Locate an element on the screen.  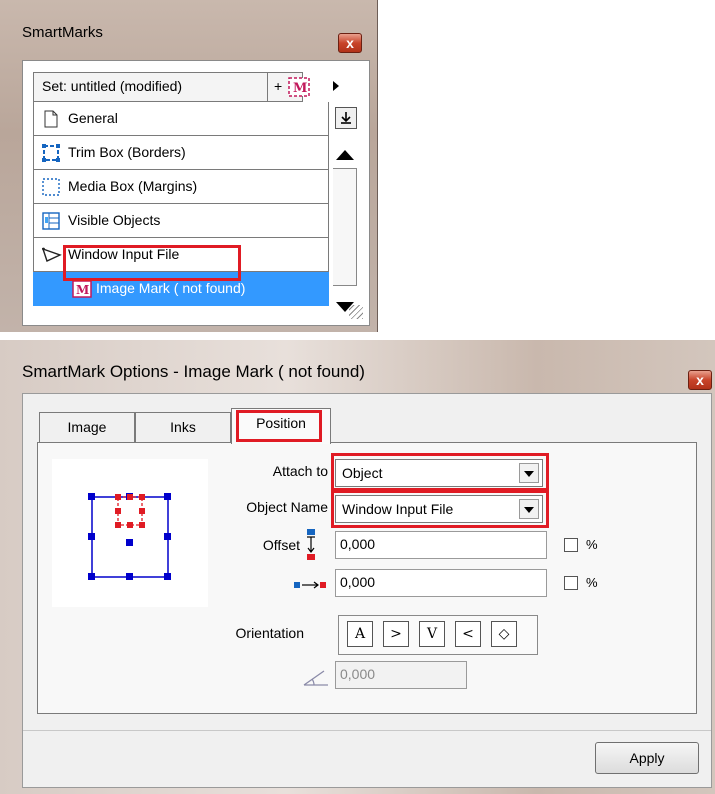
list-item-label: Media Box (Margins) is located at coordinates (133, 186).